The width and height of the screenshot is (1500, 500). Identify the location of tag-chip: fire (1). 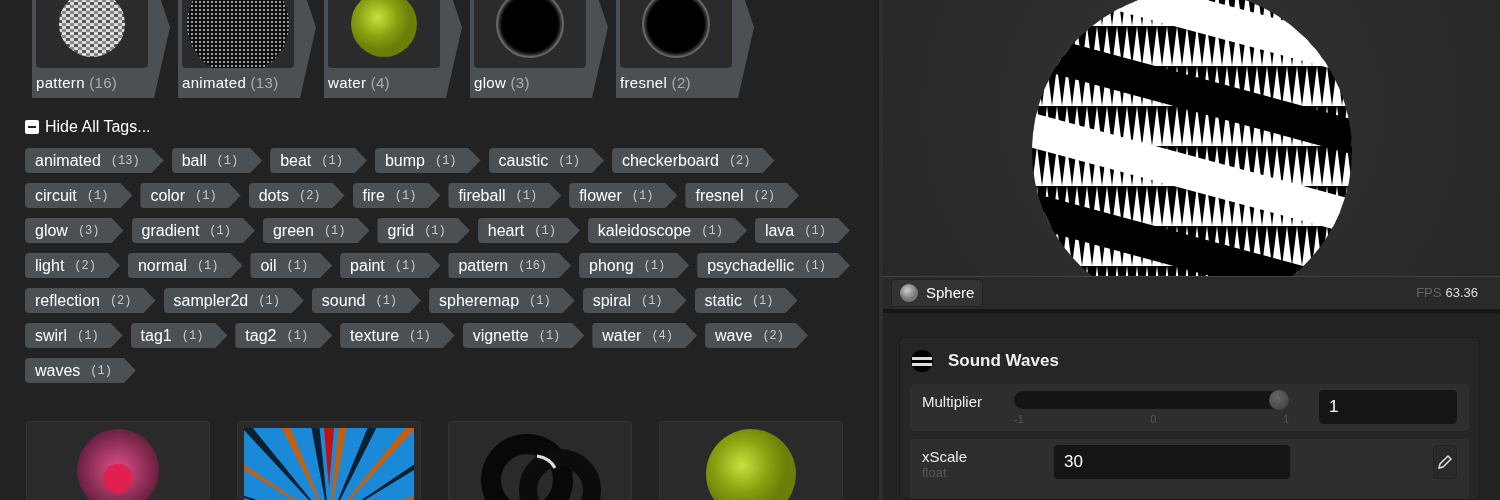
(396, 195).